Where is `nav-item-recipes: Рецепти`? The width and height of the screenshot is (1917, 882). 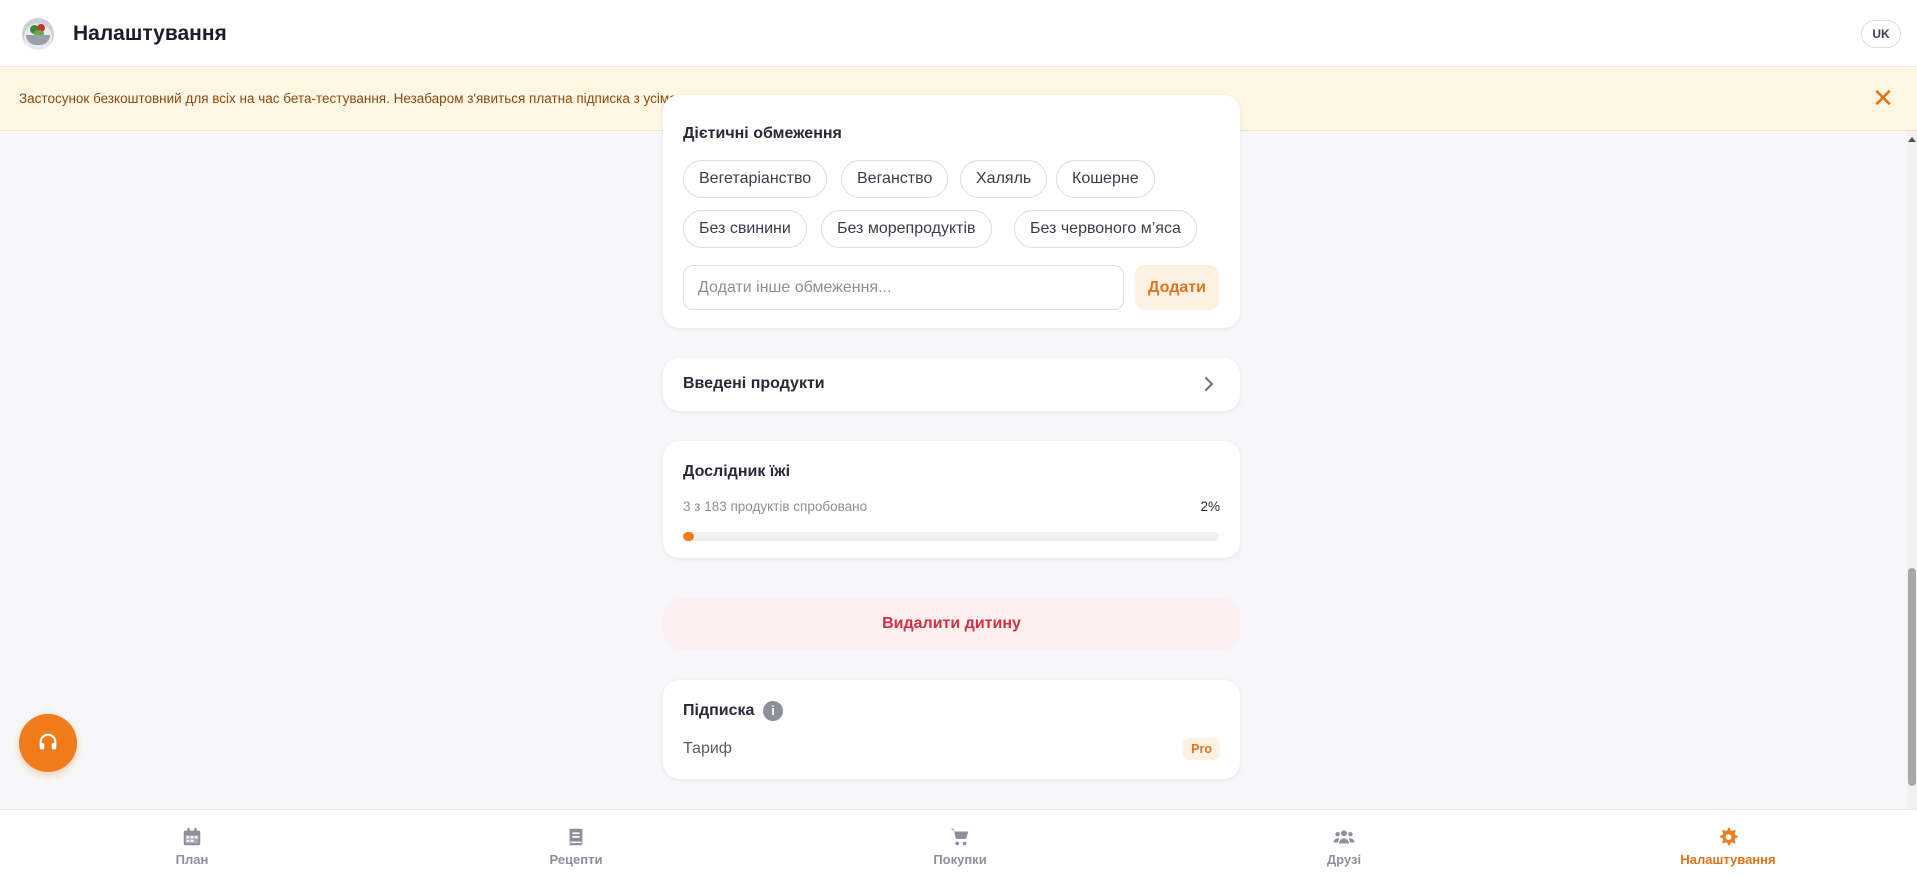 nav-item-recipes: Рецепти is located at coordinates (576, 846).